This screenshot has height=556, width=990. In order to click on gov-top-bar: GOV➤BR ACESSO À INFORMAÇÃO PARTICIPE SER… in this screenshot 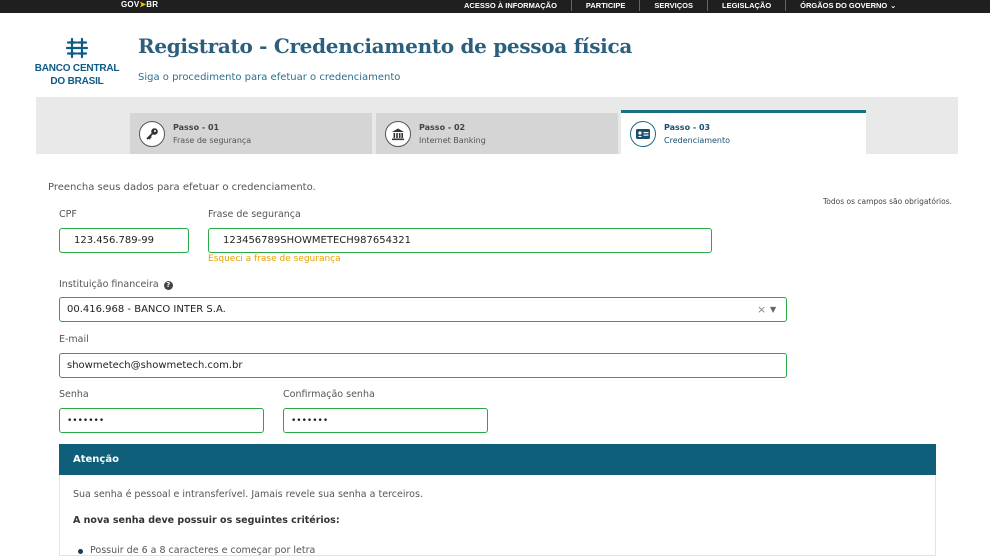, I will do `click(495, 6)`.